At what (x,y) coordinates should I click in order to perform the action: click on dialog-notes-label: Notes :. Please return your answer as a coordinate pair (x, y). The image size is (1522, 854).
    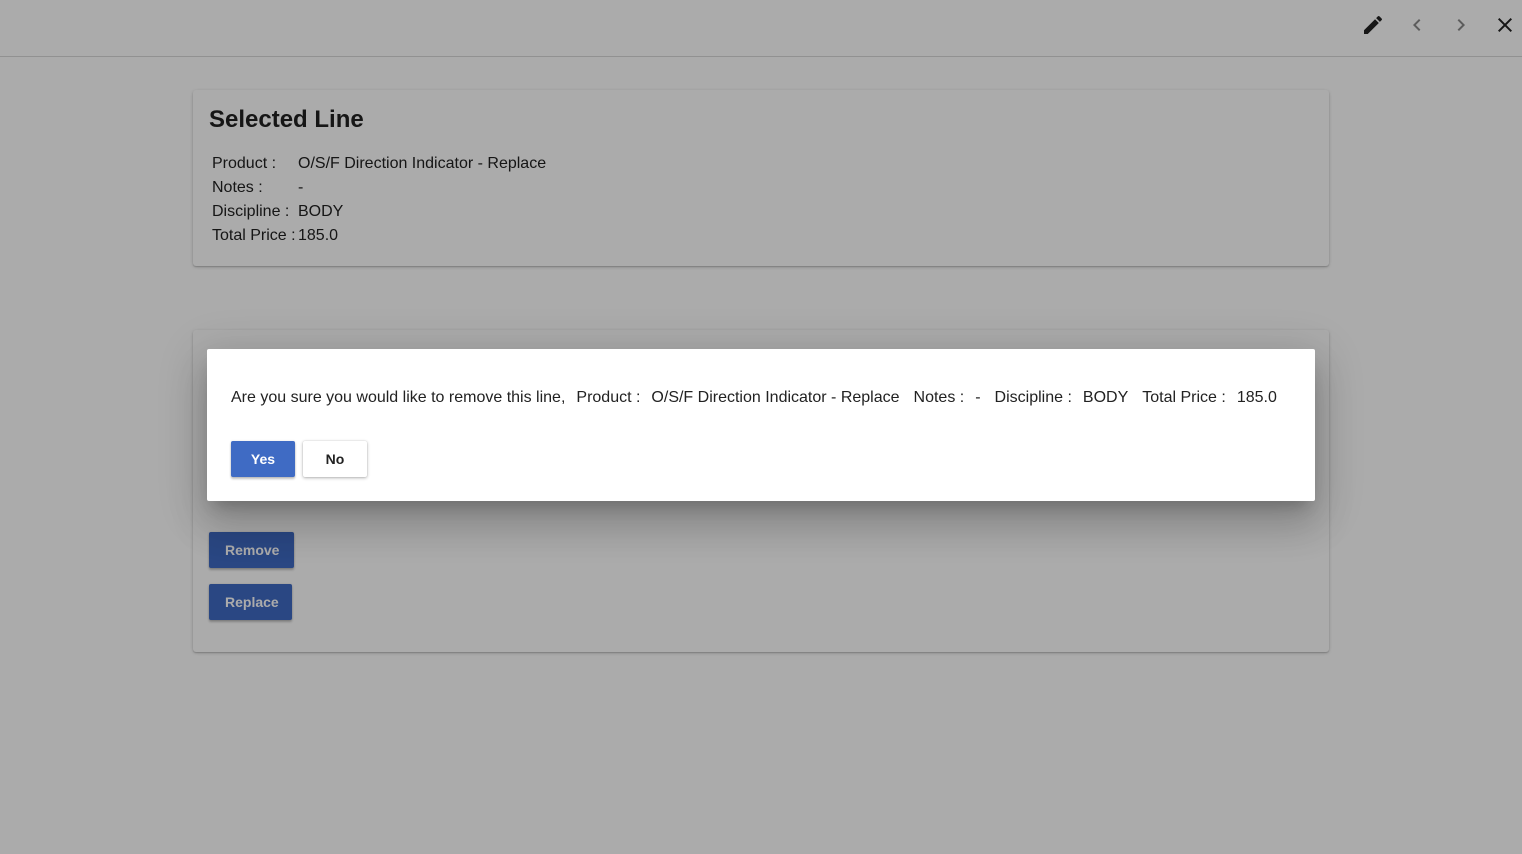
    Looking at the image, I should click on (939, 397).